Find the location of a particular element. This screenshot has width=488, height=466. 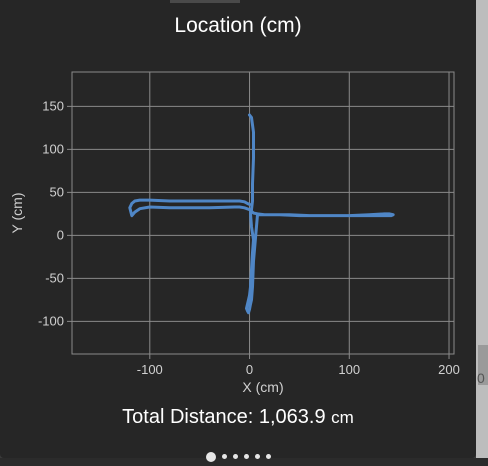

y-axis-label: Y (cm) is located at coordinates (17, 213).